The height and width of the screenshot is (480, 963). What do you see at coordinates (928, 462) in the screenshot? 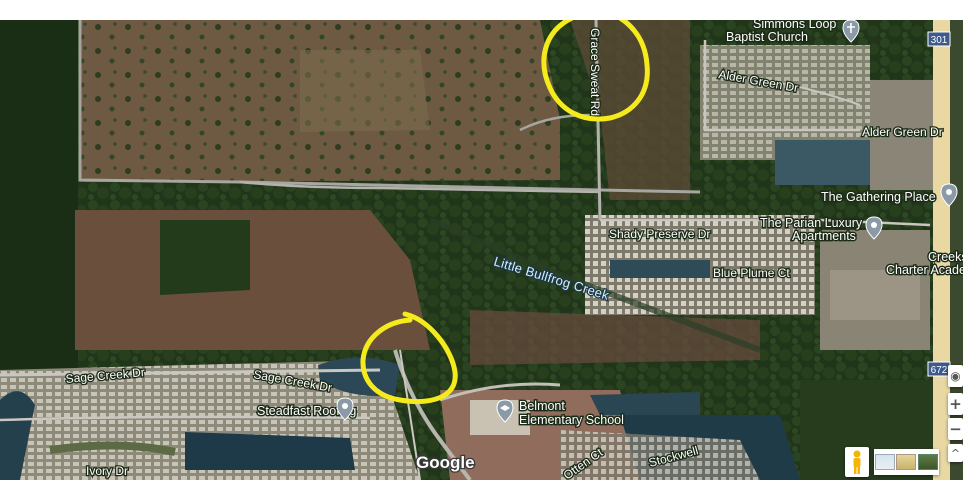
I see `map-type-satellite-thumbnail` at bounding box center [928, 462].